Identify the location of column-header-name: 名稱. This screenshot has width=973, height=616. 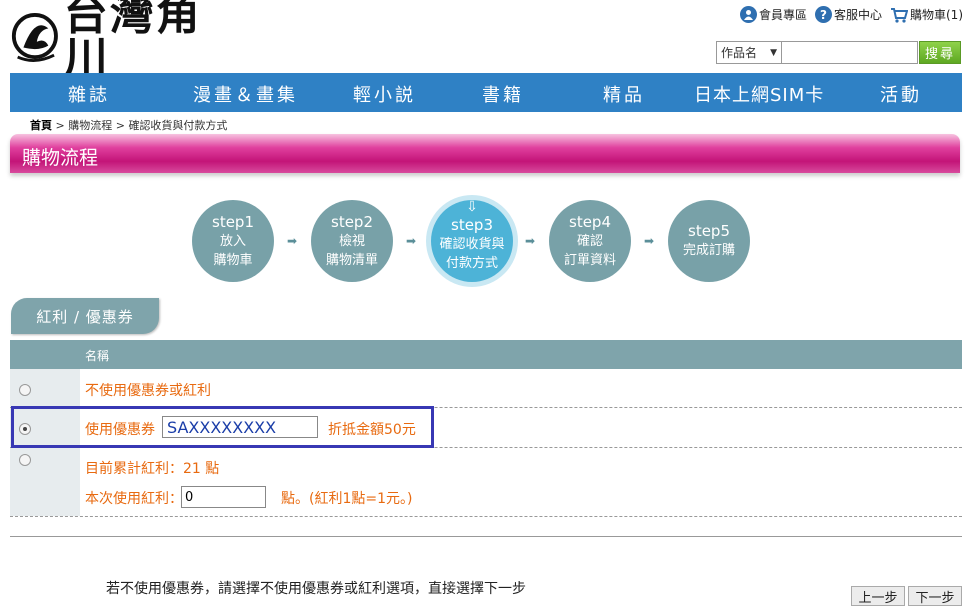
(97, 356).